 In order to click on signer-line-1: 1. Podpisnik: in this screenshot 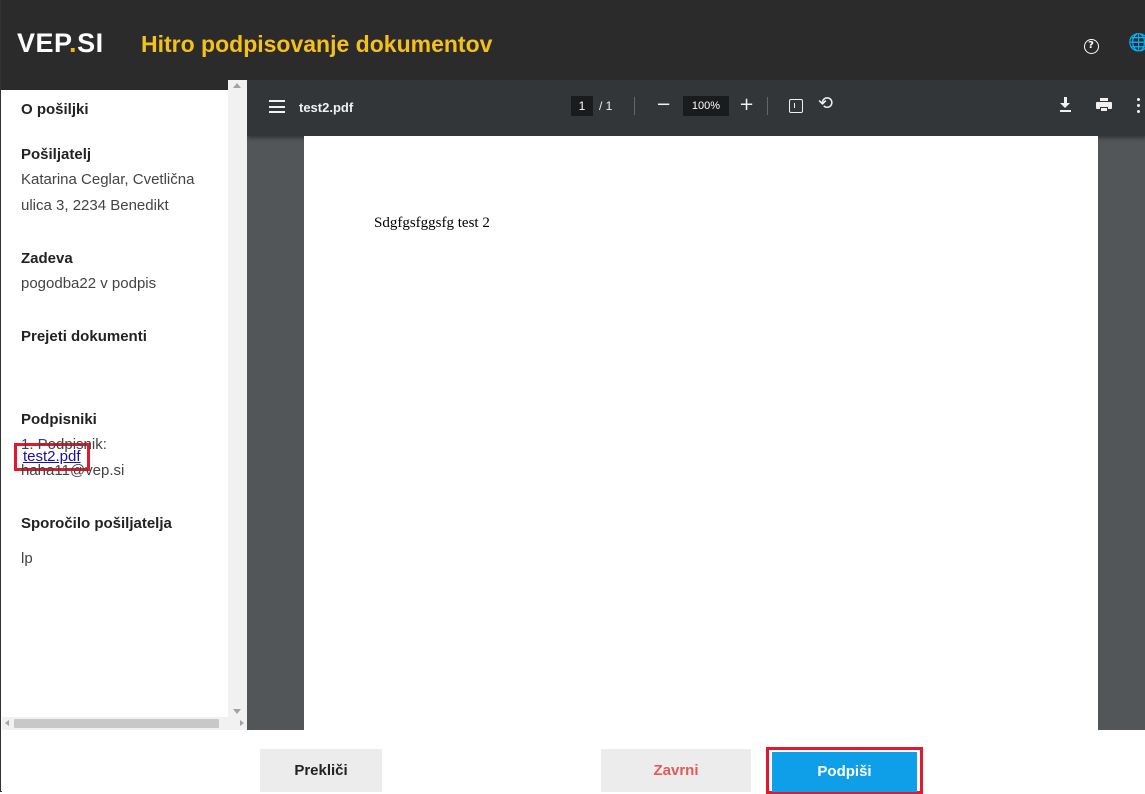, I will do `click(64, 444)`.